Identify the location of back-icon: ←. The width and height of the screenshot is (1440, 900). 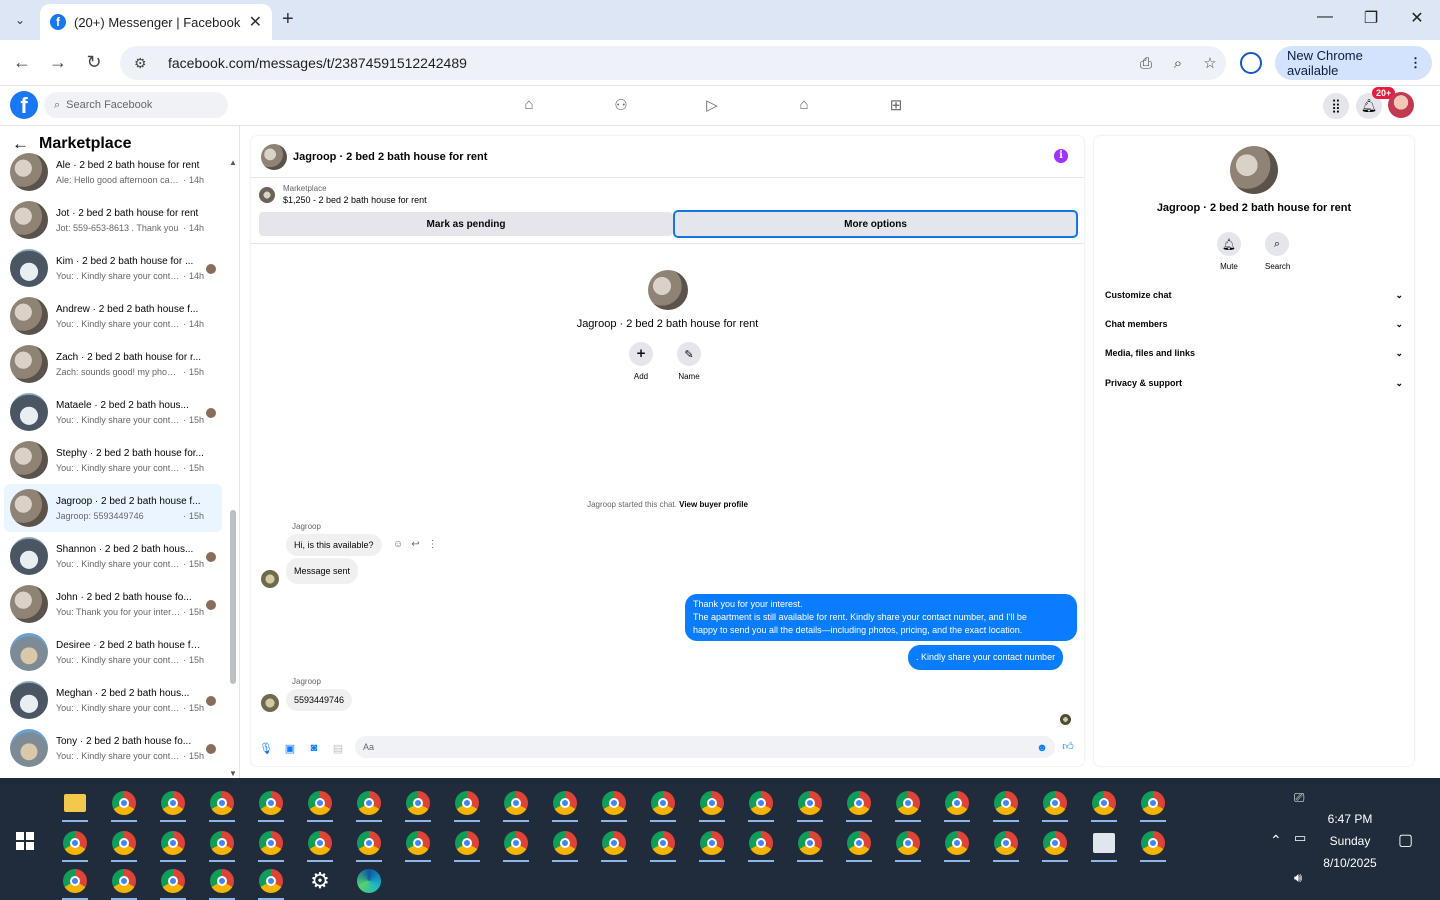
(22, 62).